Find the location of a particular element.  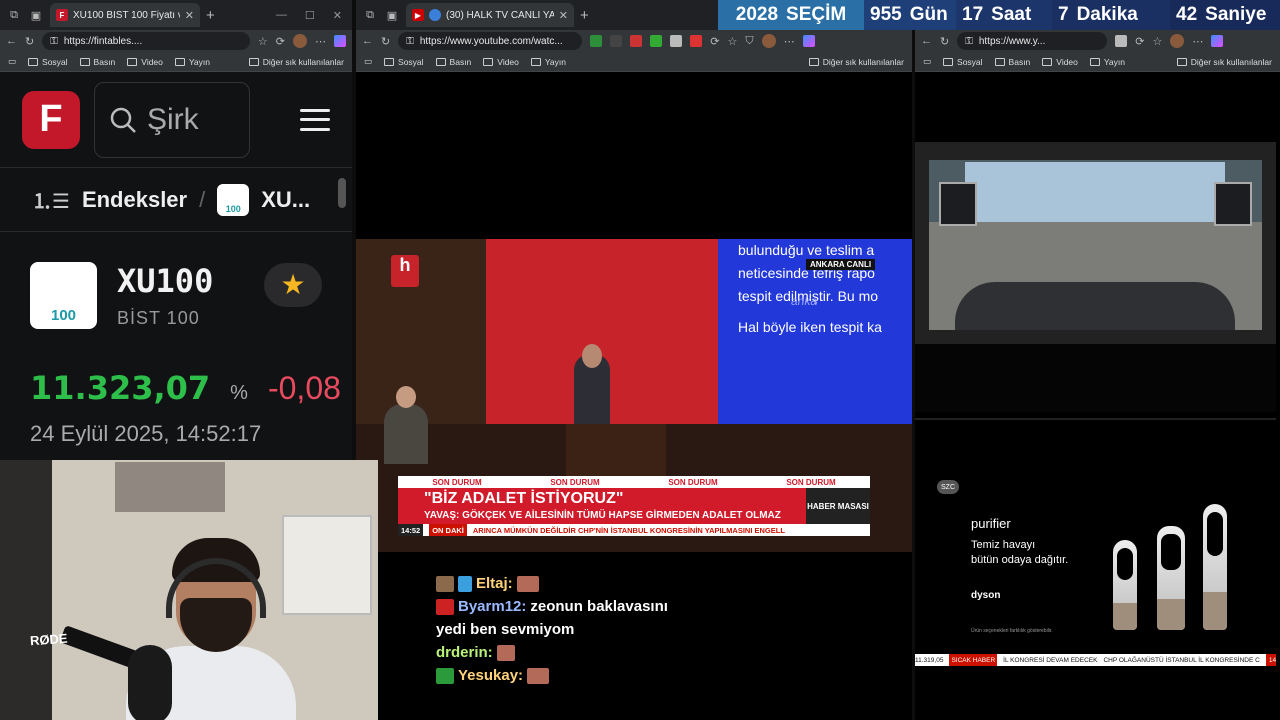

microphone-icon is located at coordinates (150, 682).